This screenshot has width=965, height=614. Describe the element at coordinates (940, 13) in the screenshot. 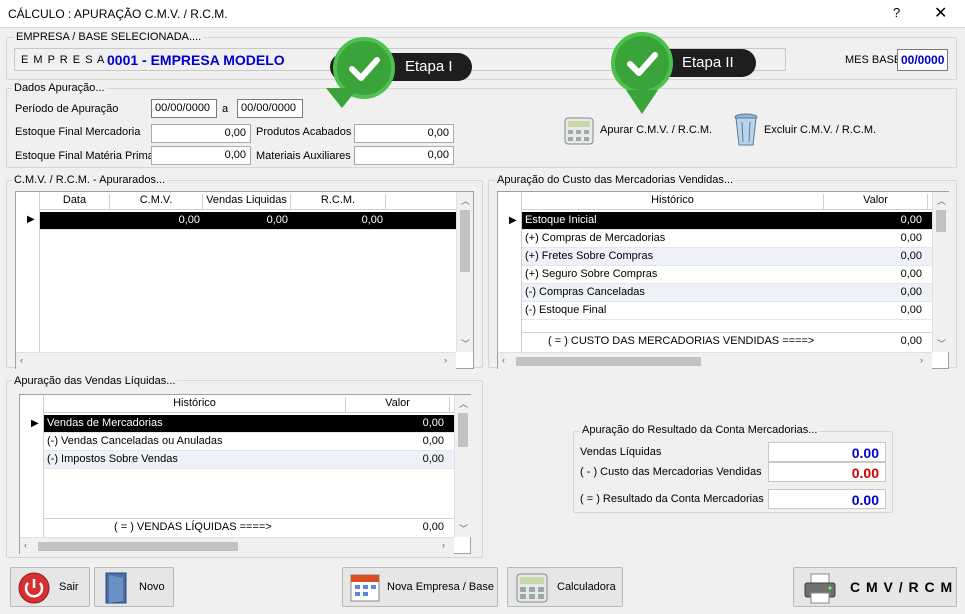

I see `close-button: ✕` at that location.